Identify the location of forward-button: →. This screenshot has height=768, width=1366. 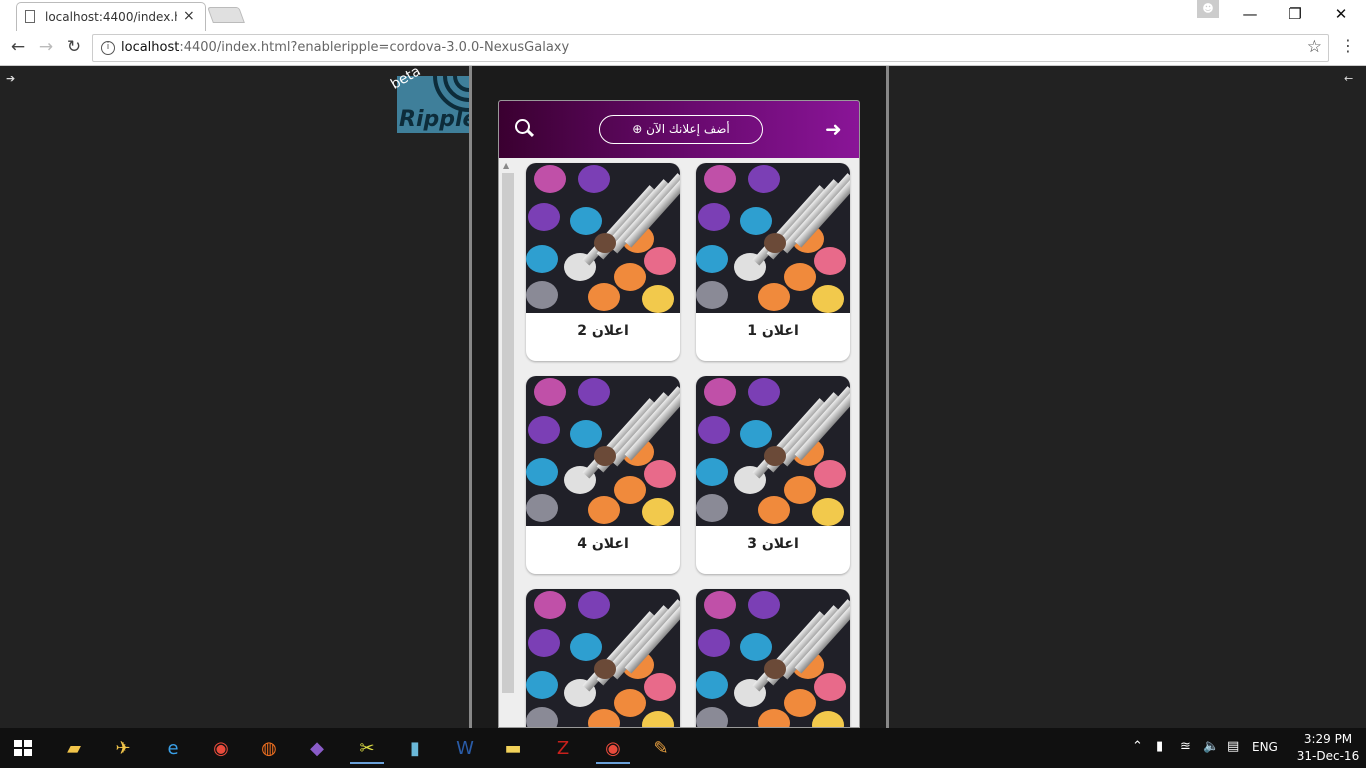
(46, 48).